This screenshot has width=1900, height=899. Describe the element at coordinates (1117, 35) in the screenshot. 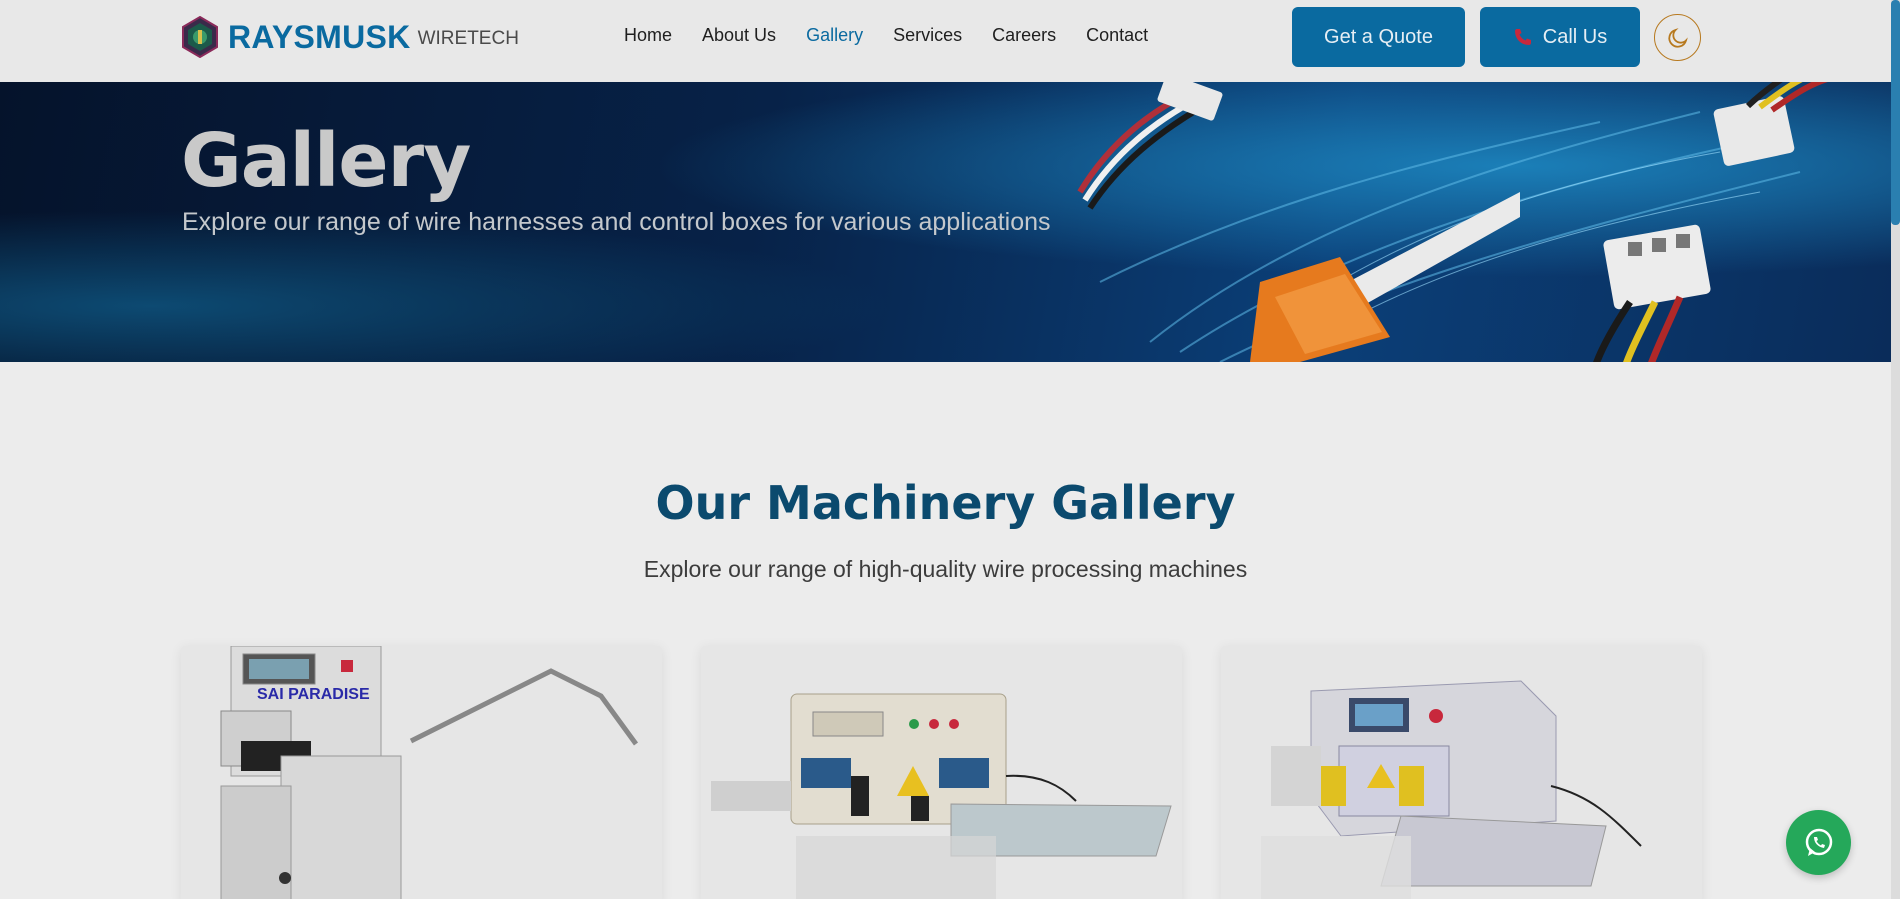

I see `nav-contact: Contact` at that location.